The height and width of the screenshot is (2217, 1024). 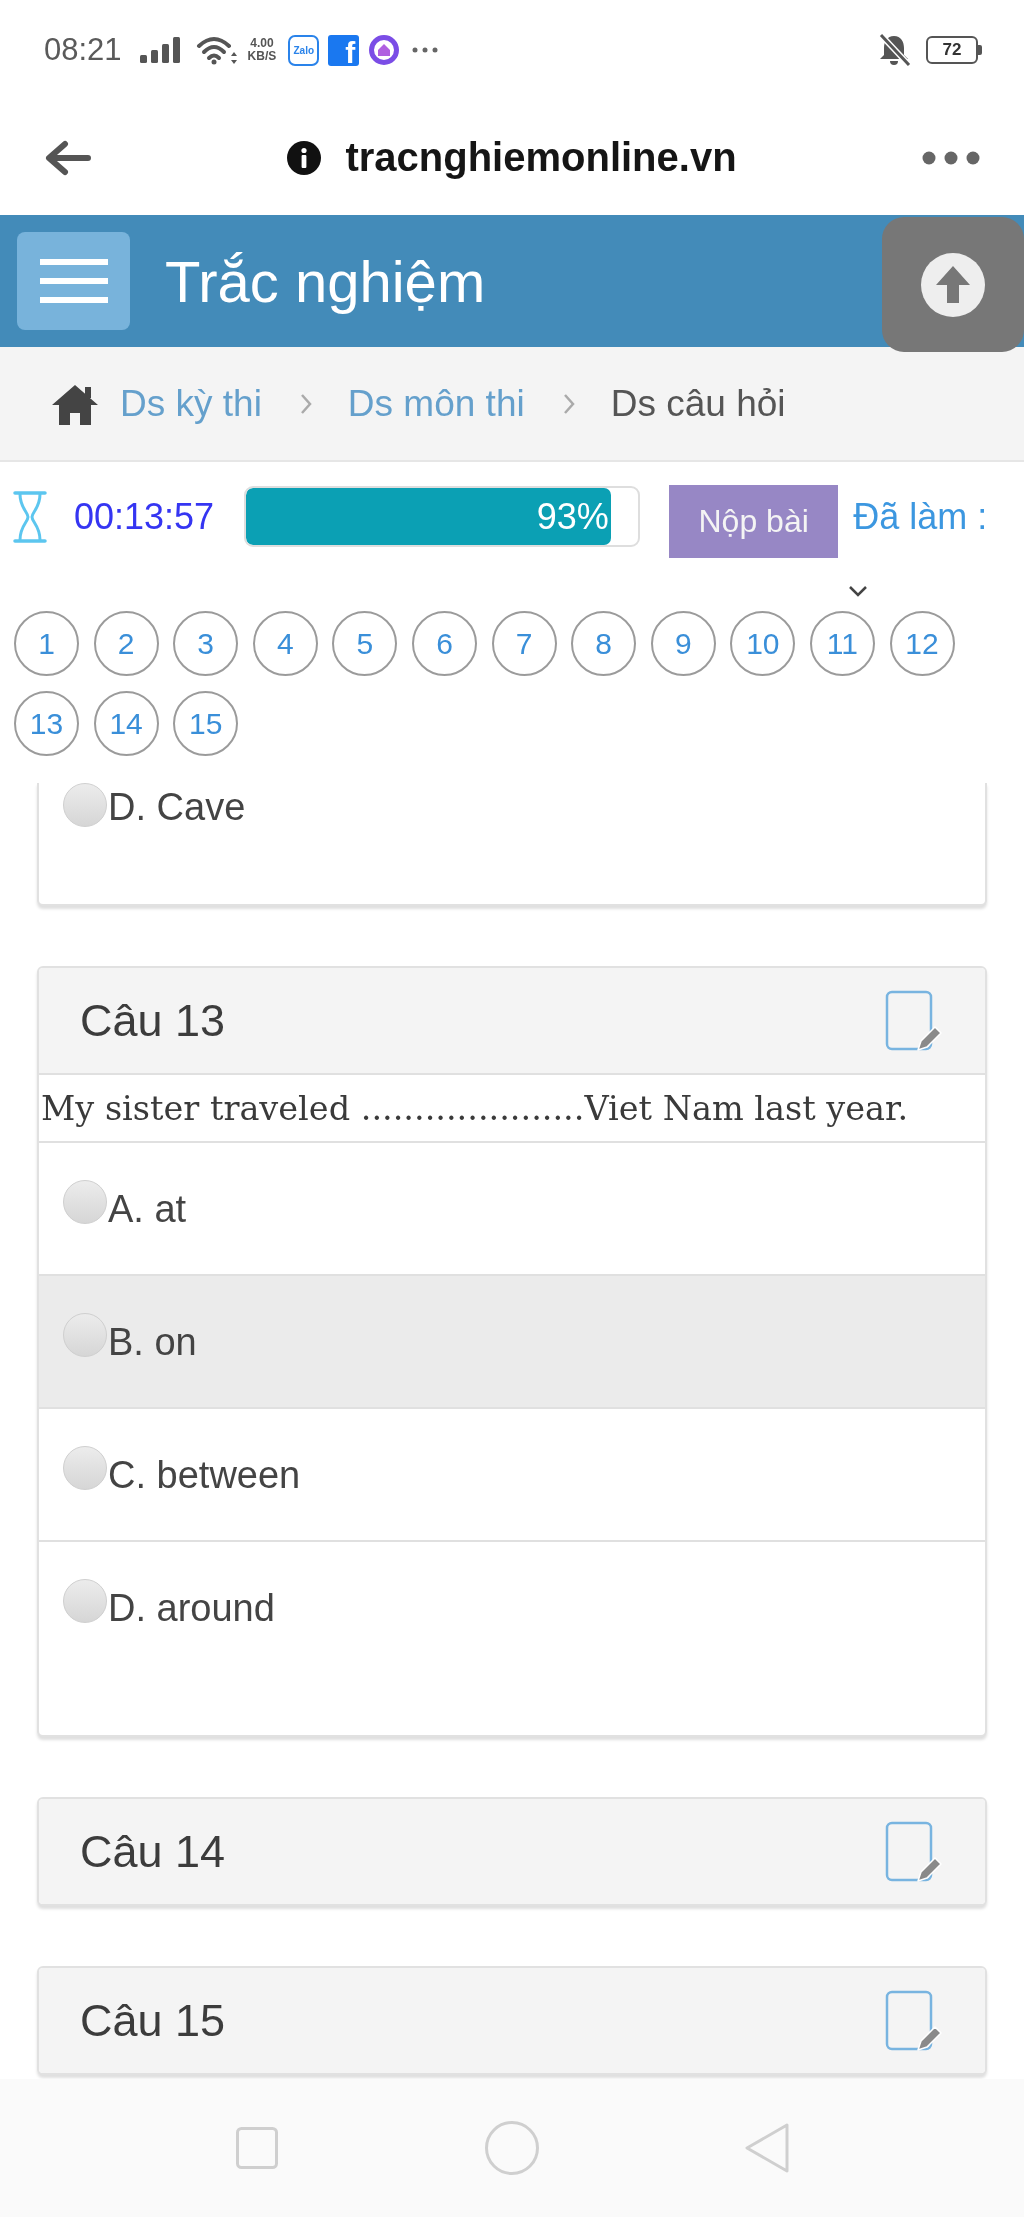 What do you see at coordinates (512, 1851) in the screenshot?
I see `question-header: Câu 14` at bounding box center [512, 1851].